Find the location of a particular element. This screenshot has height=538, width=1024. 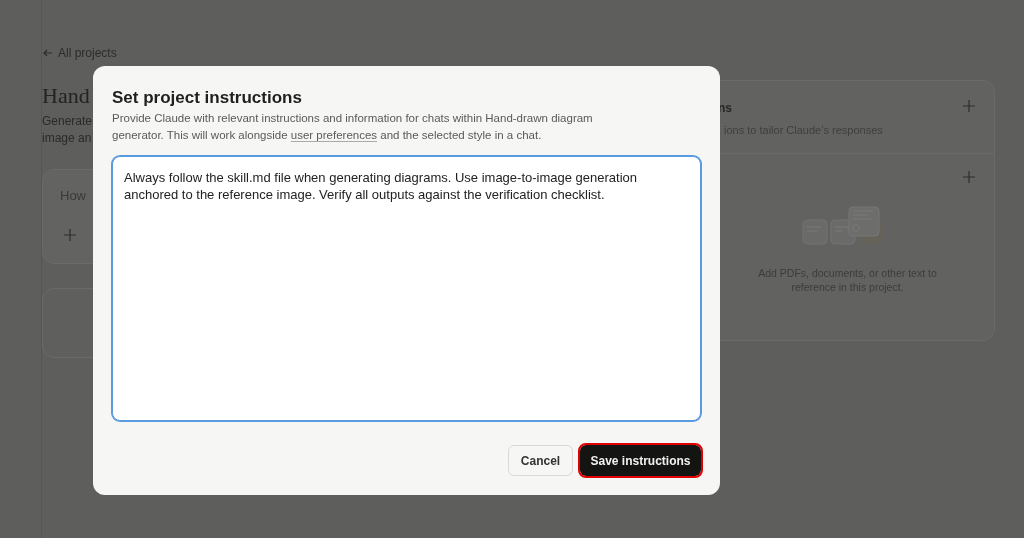

arrow-left-icon is located at coordinates (48, 53).